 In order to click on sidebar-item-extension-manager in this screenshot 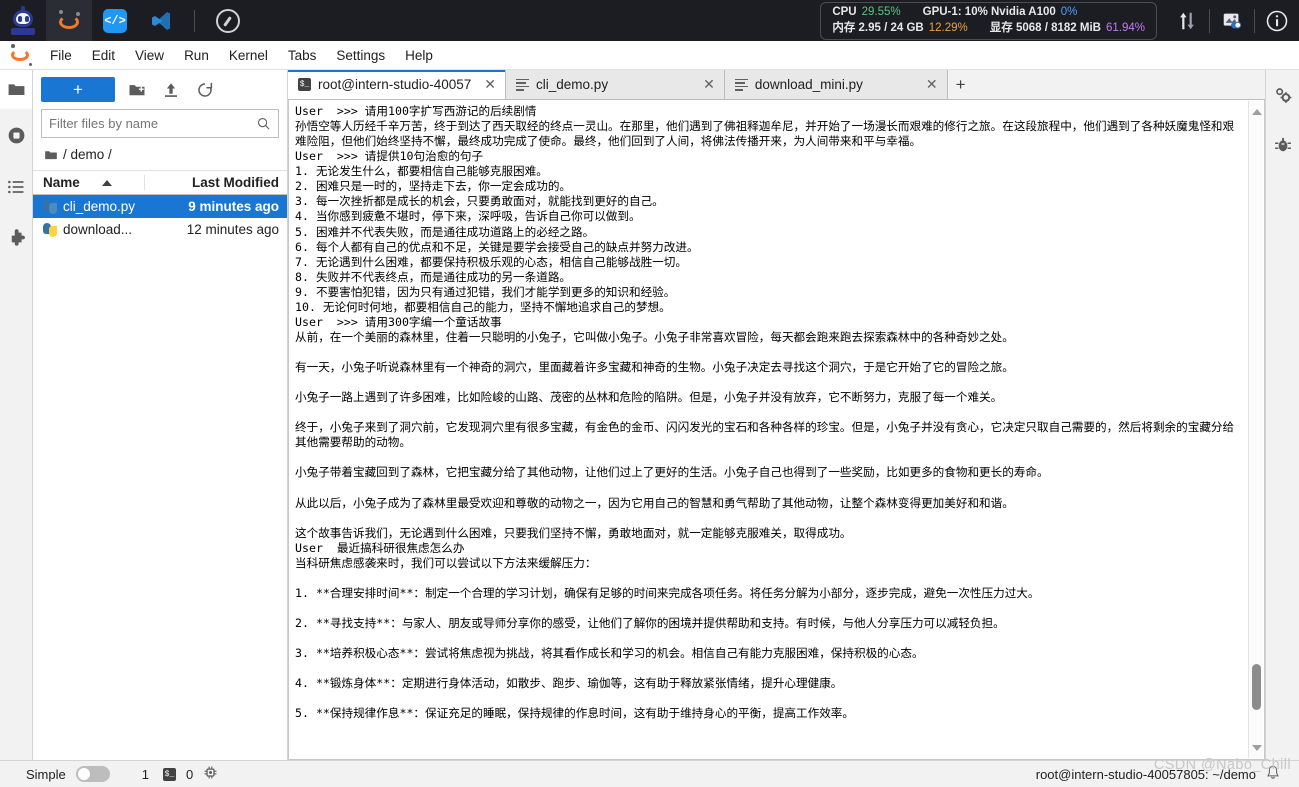, I will do `click(16, 239)`.